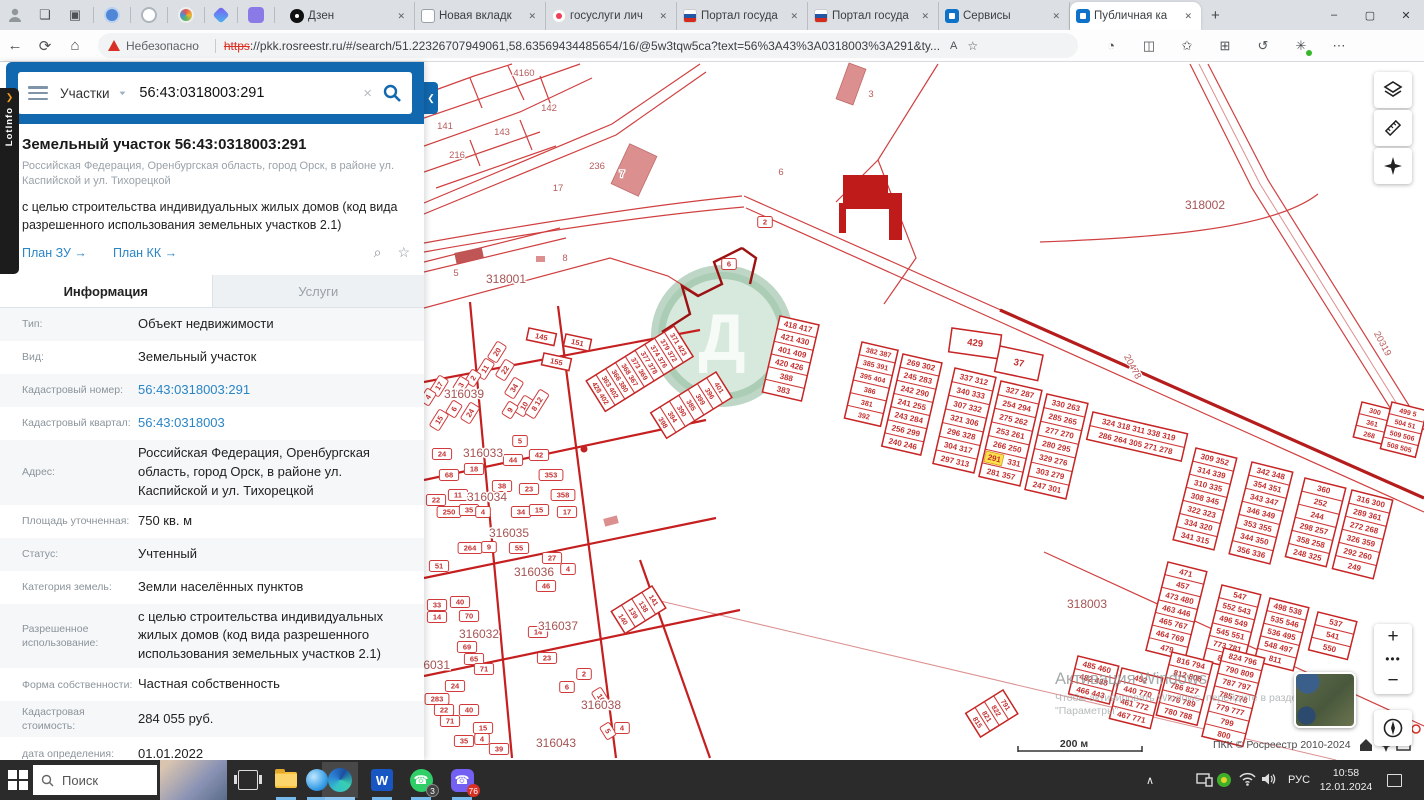 The image size is (1424, 800). I want to click on parcel-cell: 250, so click(449, 512).